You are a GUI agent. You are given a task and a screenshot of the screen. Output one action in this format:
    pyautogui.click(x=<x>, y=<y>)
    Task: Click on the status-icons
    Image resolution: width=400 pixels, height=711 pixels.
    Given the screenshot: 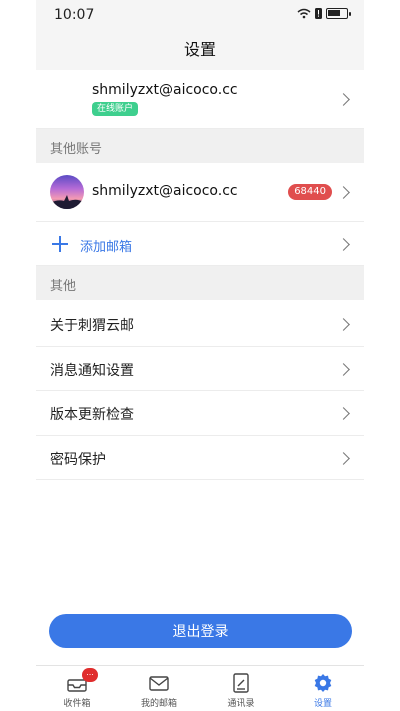 What is the action you would take?
    pyautogui.click(x=324, y=13)
    